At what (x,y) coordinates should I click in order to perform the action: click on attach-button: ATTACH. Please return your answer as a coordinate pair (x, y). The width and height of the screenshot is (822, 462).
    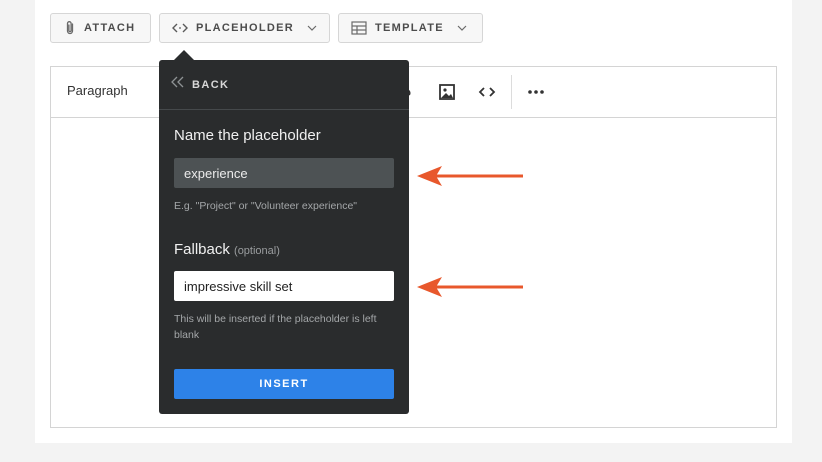
    Looking at the image, I should click on (100, 28).